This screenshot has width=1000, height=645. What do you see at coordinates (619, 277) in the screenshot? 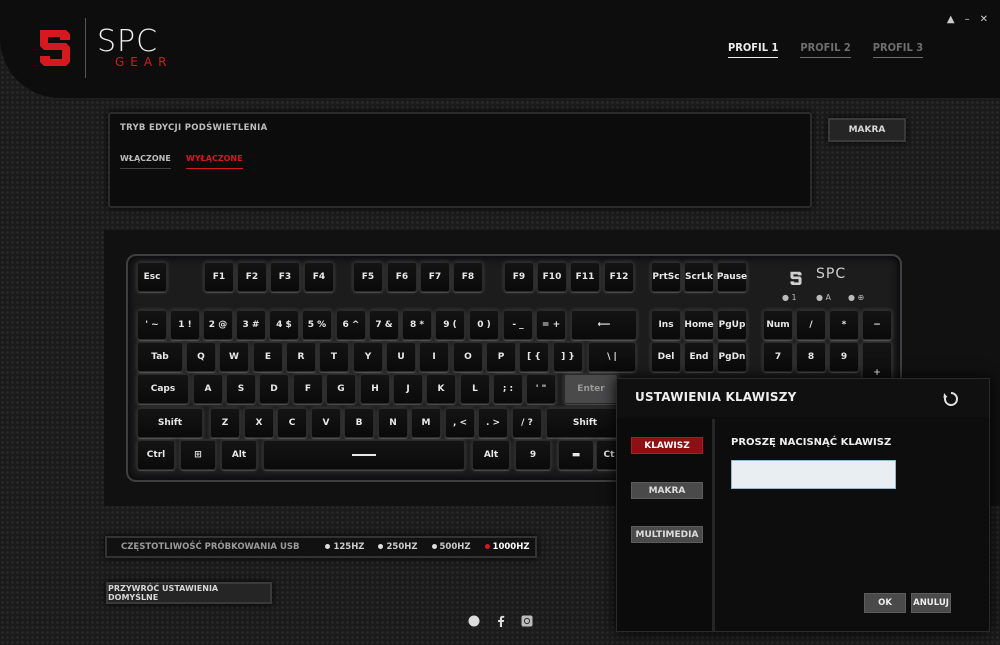
I see `key-f12: F12` at bounding box center [619, 277].